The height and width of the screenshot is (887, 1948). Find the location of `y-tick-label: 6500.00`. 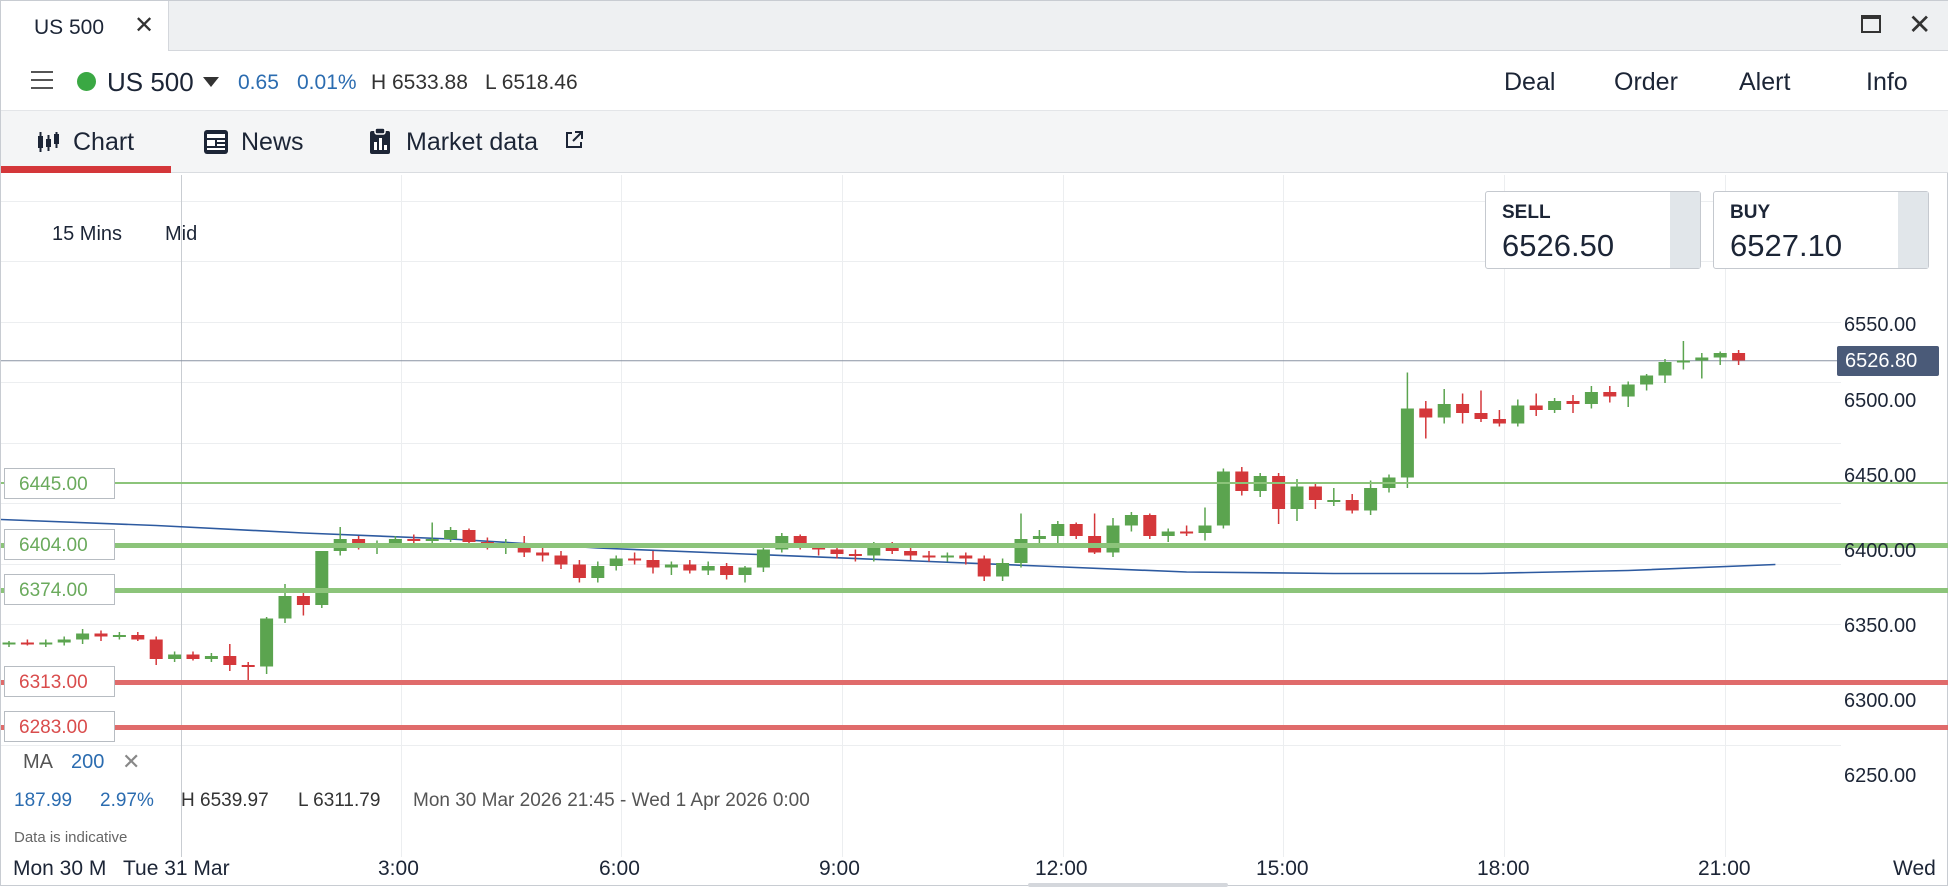

y-tick-label: 6500.00 is located at coordinates (1880, 401).